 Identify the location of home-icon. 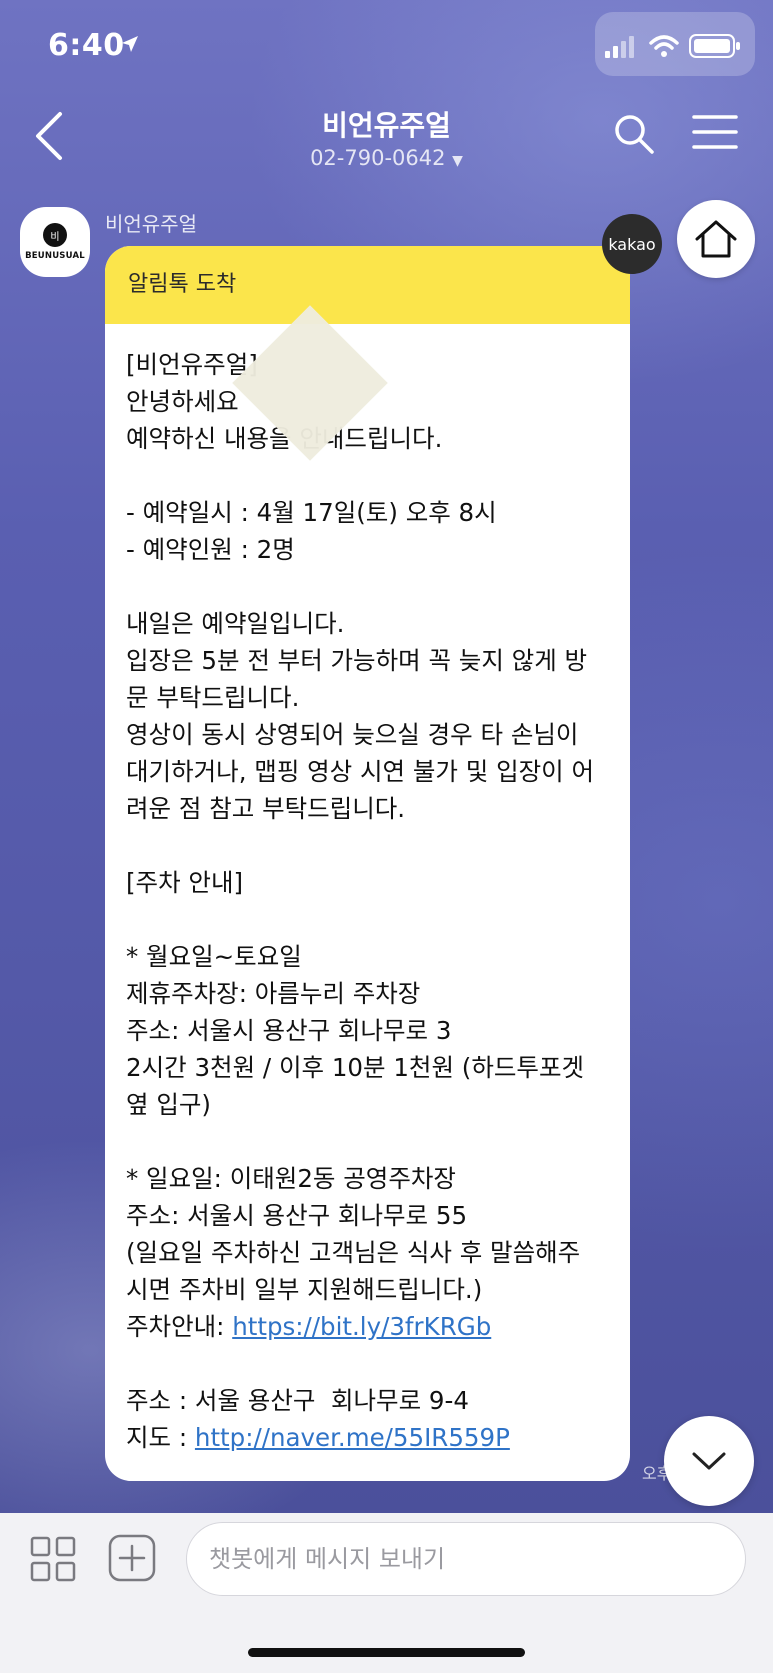
(716, 239).